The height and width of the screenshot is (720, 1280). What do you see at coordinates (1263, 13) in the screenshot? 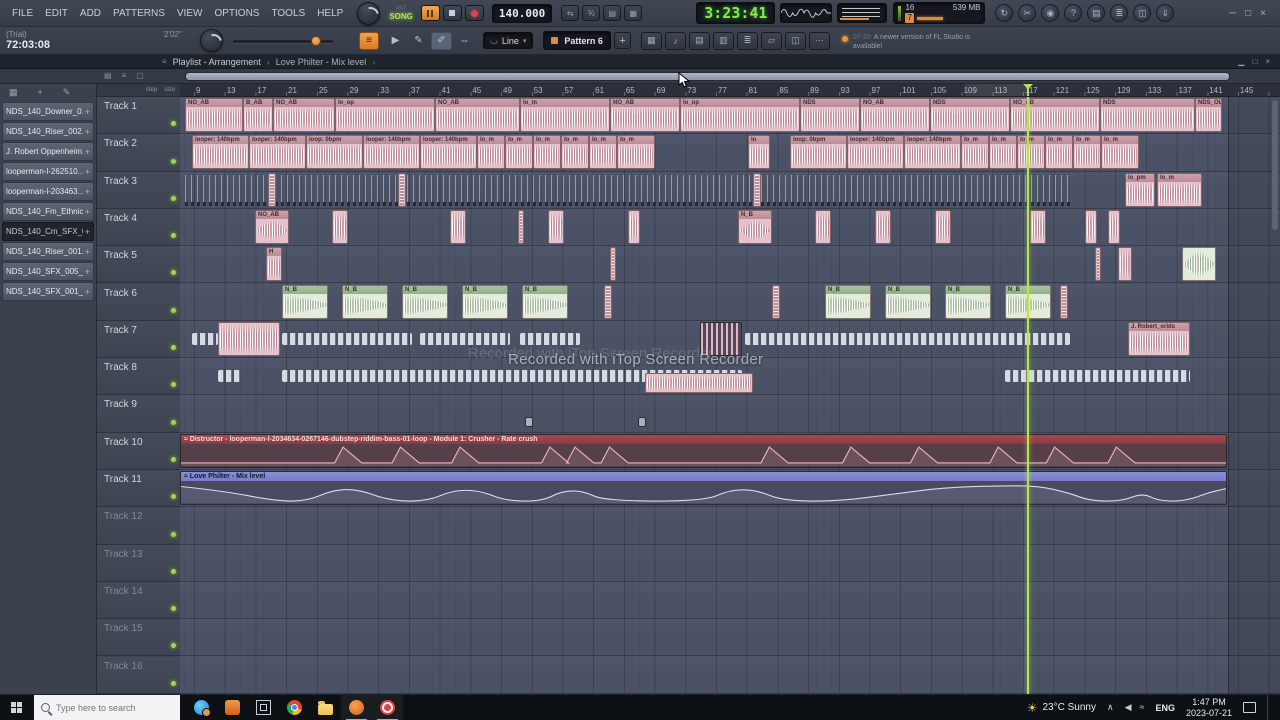
I see `close-button: ×` at bounding box center [1263, 13].